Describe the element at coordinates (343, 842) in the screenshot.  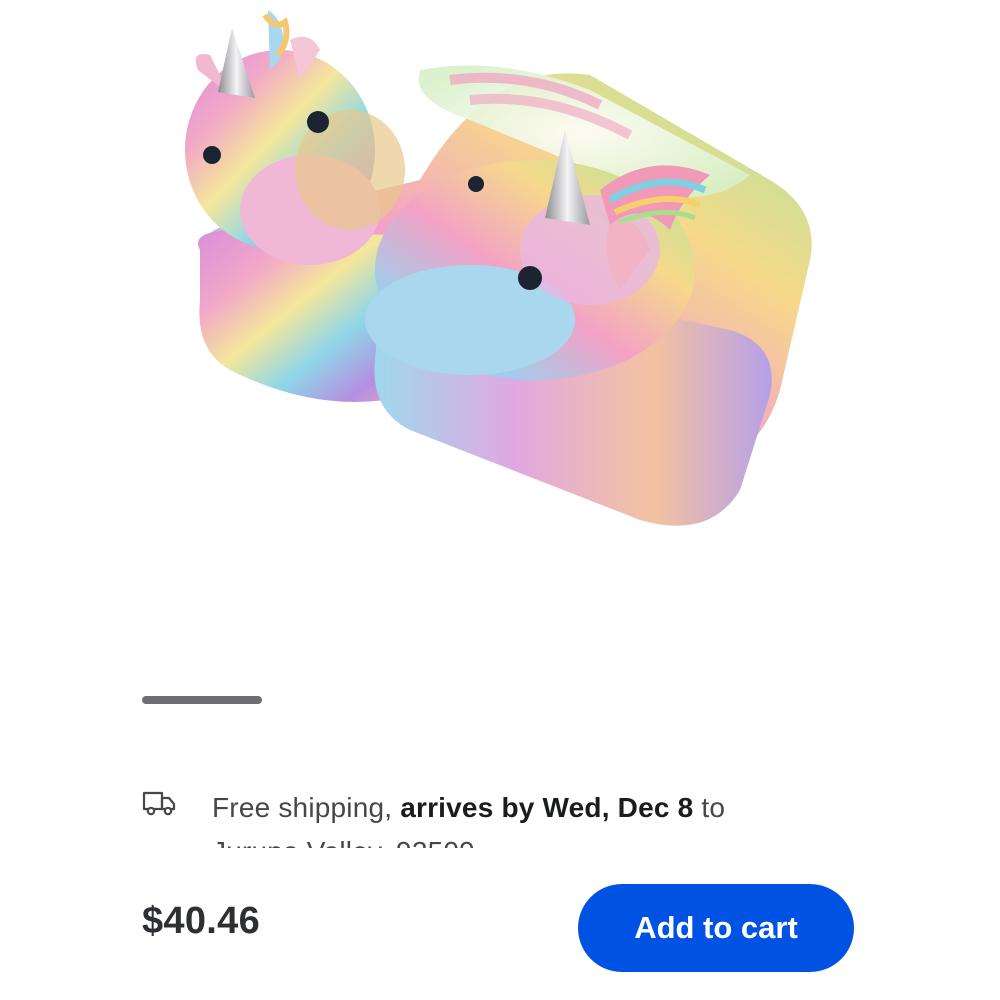
I see `delivery-location: Jurupa Valley, 92509` at that location.